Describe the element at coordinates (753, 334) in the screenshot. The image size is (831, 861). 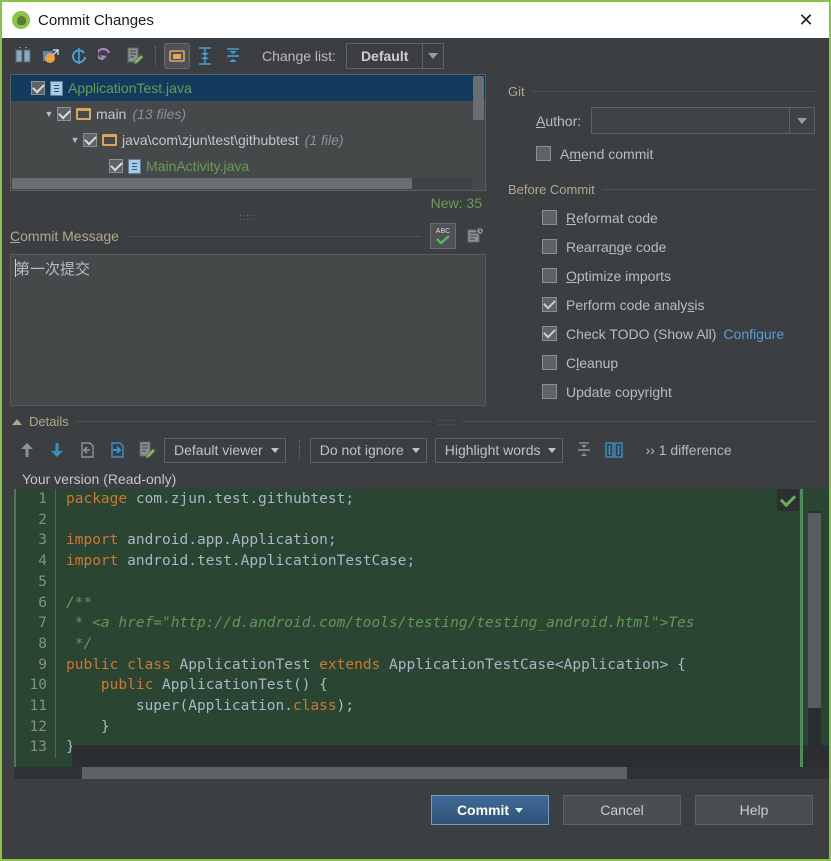
I see `configure-link: Configure` at that location.